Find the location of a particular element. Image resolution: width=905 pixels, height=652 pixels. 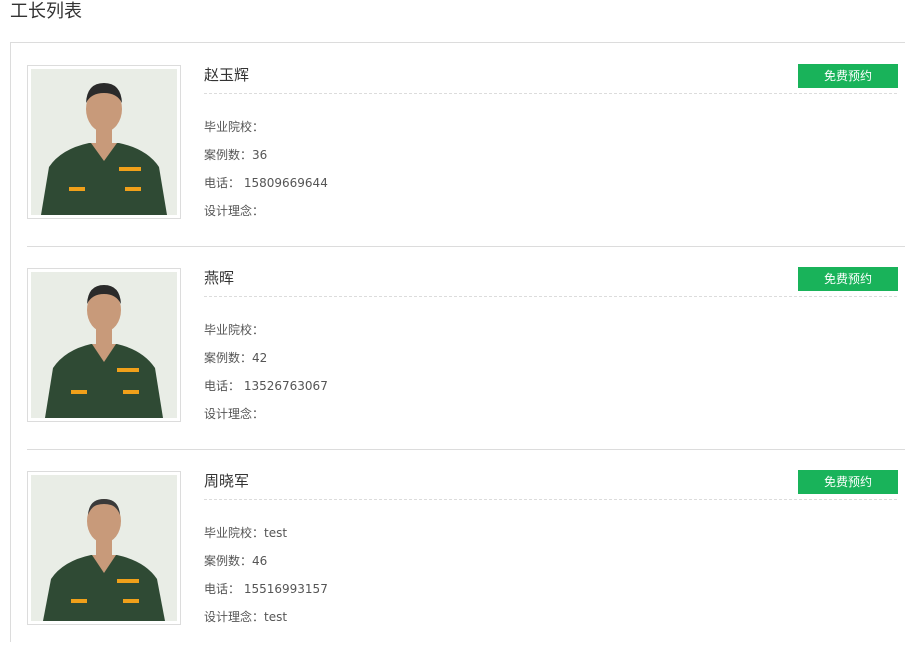

phone-row: 电话： 13526763067 is located at coordinates (266, 386).